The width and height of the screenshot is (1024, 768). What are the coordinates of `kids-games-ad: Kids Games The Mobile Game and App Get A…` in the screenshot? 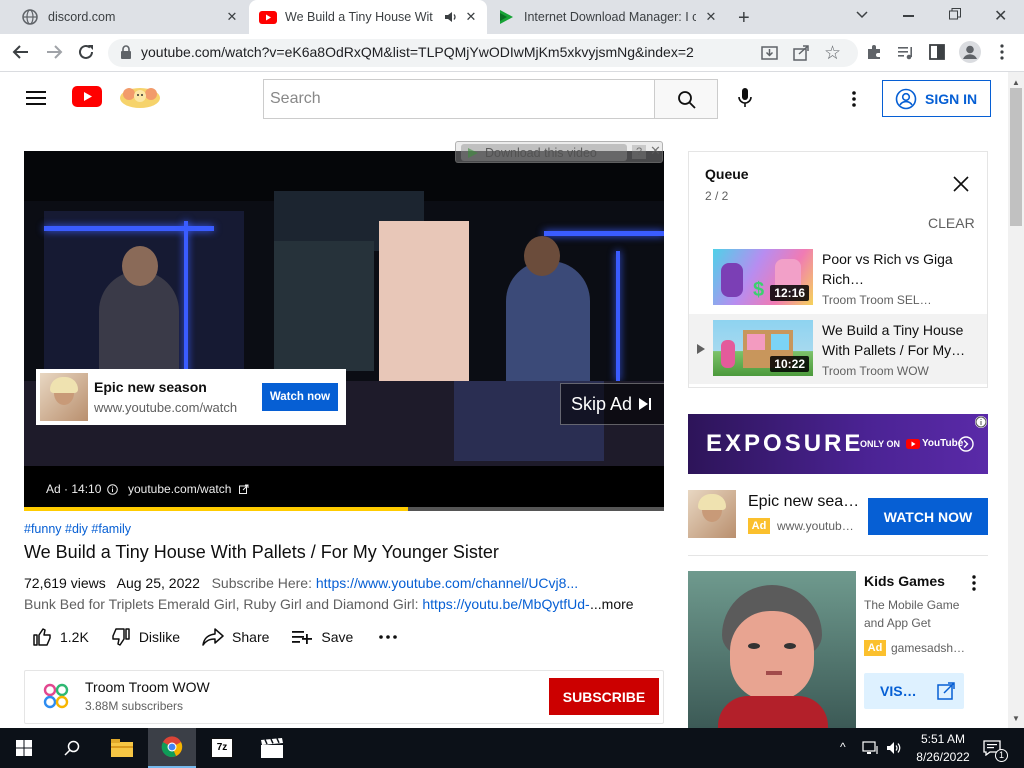 It's located at (838, 649).